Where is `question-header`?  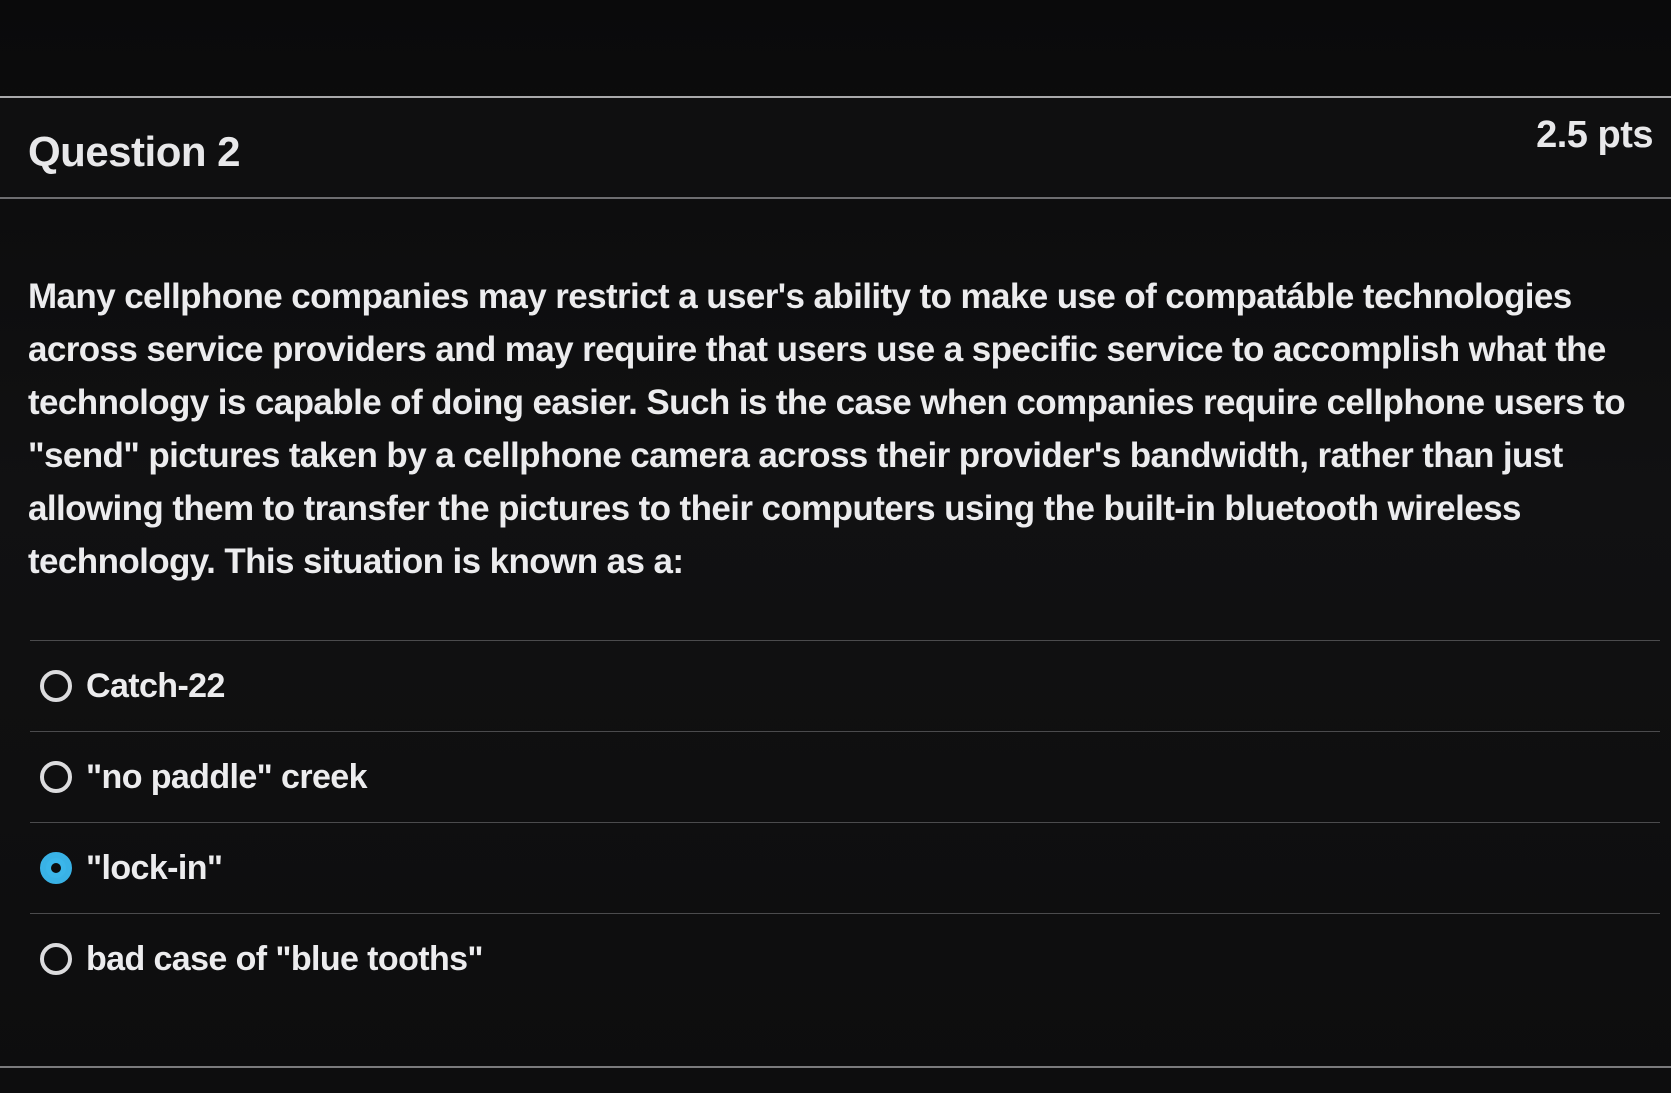
question-header is located at coordinates (835, 147).